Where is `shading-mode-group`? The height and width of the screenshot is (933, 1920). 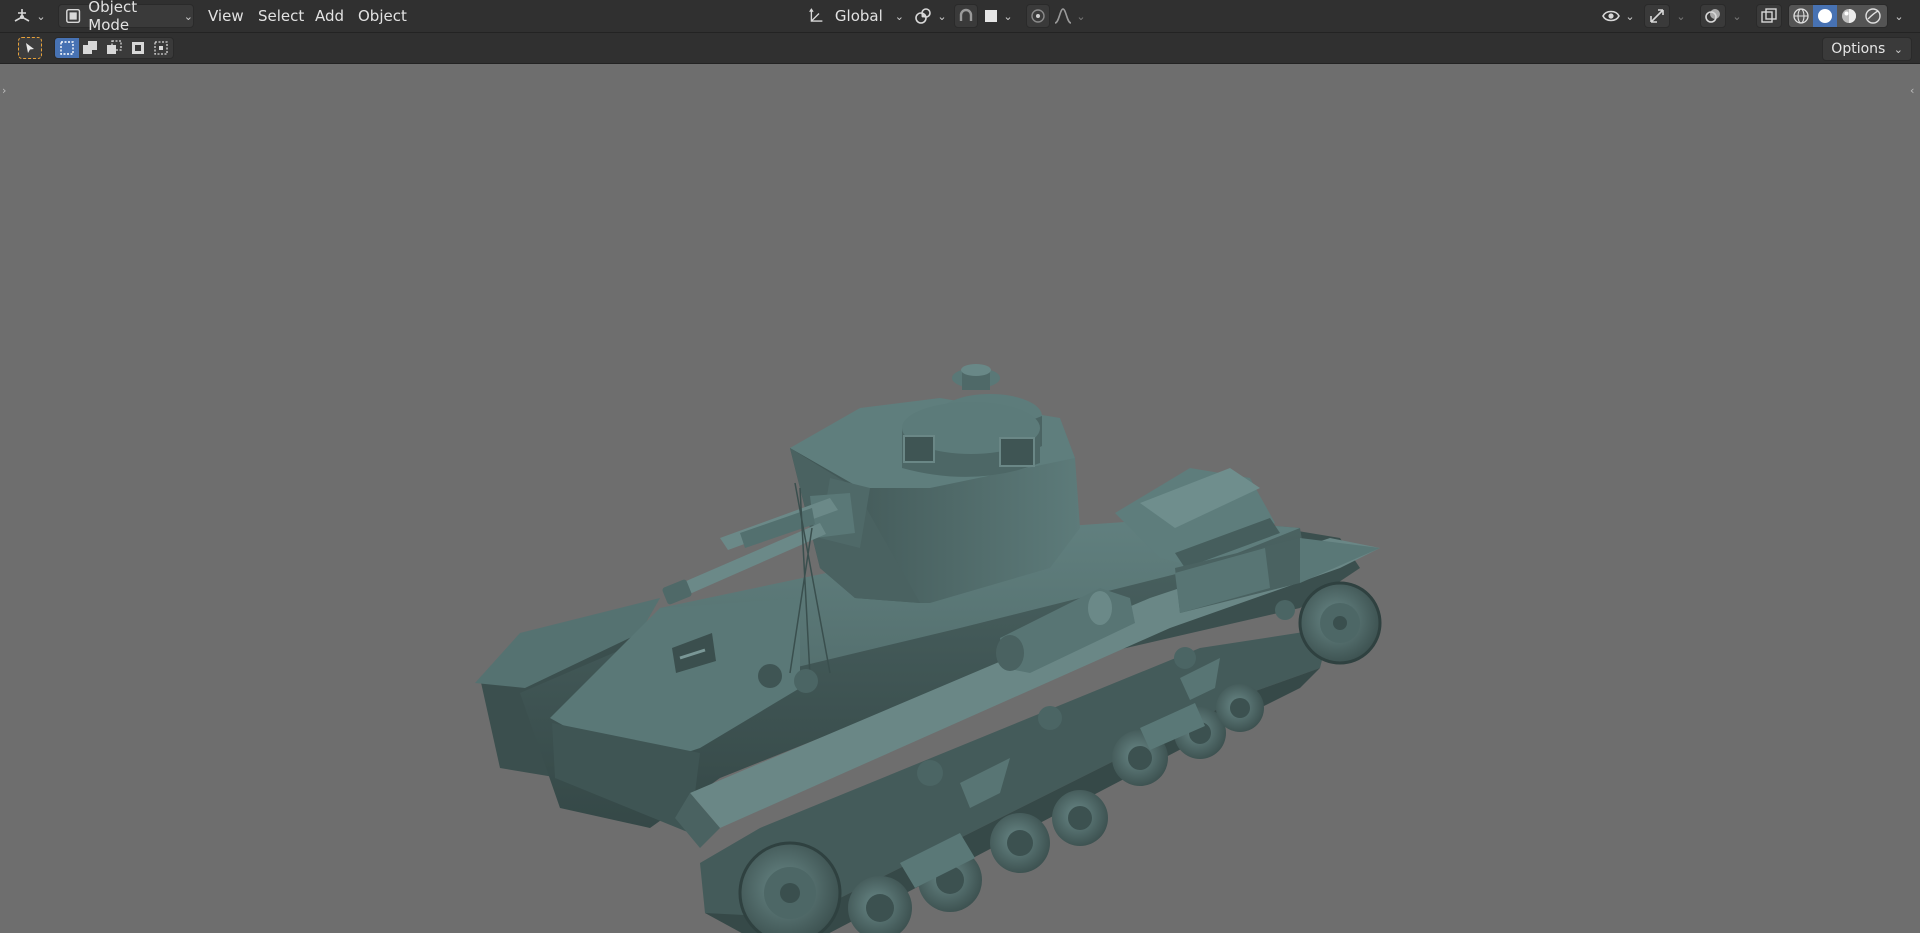 shading-mode-group is located at coordinates (1838, 16).